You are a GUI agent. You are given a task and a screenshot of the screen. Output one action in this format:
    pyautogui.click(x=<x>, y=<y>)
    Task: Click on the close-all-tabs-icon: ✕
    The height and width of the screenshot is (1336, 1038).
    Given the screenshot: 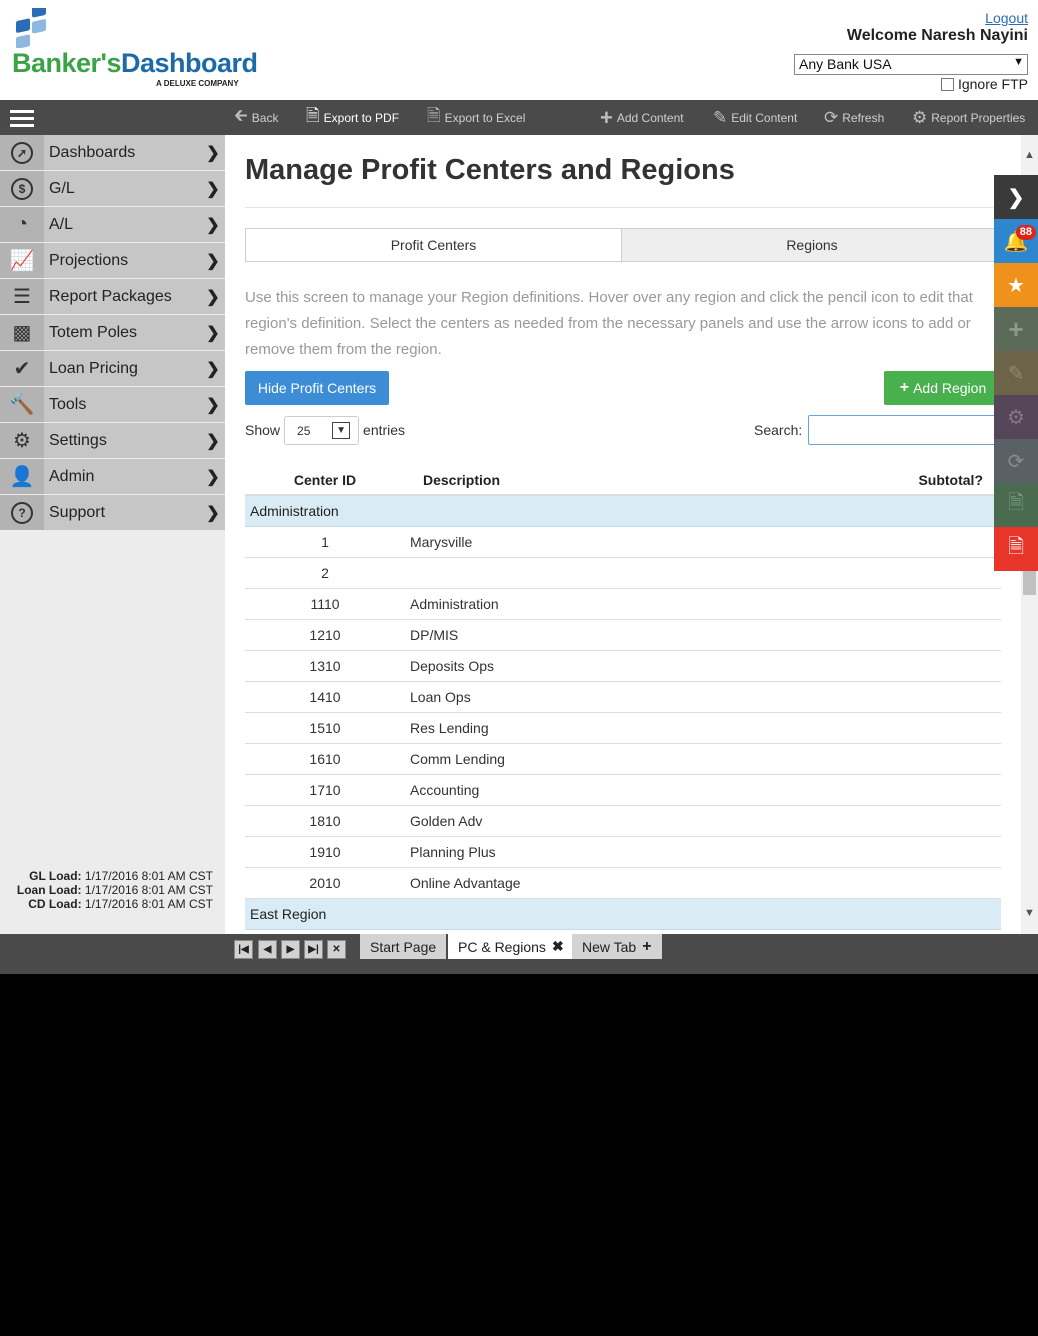 What is the action you would take?
    pyautogui.click(x=336, y=949)
    